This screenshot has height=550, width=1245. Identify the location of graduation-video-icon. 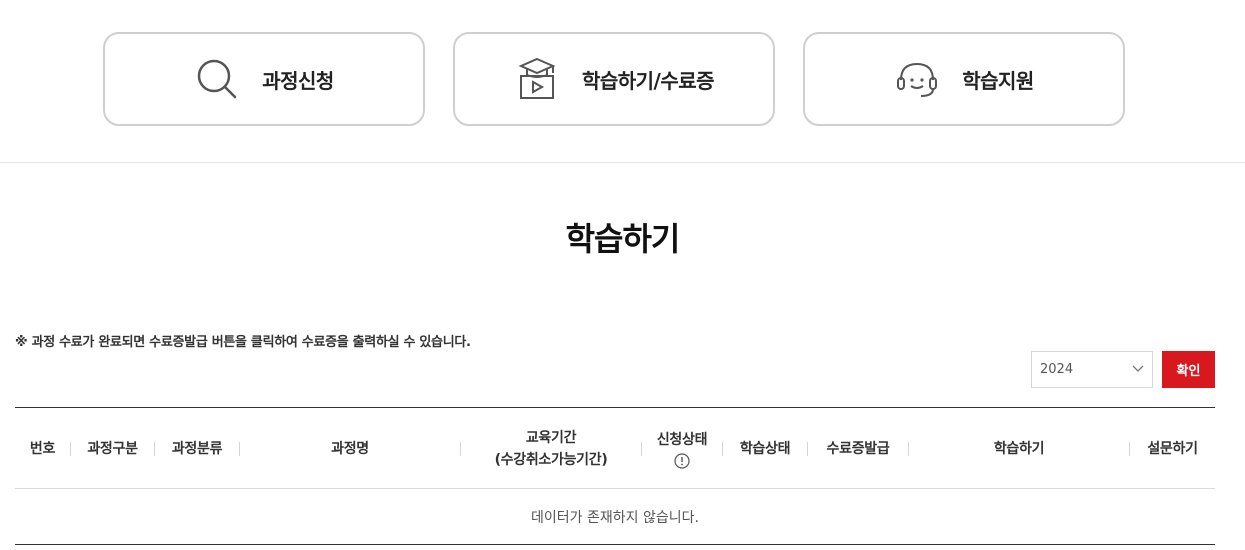
(537, 79).